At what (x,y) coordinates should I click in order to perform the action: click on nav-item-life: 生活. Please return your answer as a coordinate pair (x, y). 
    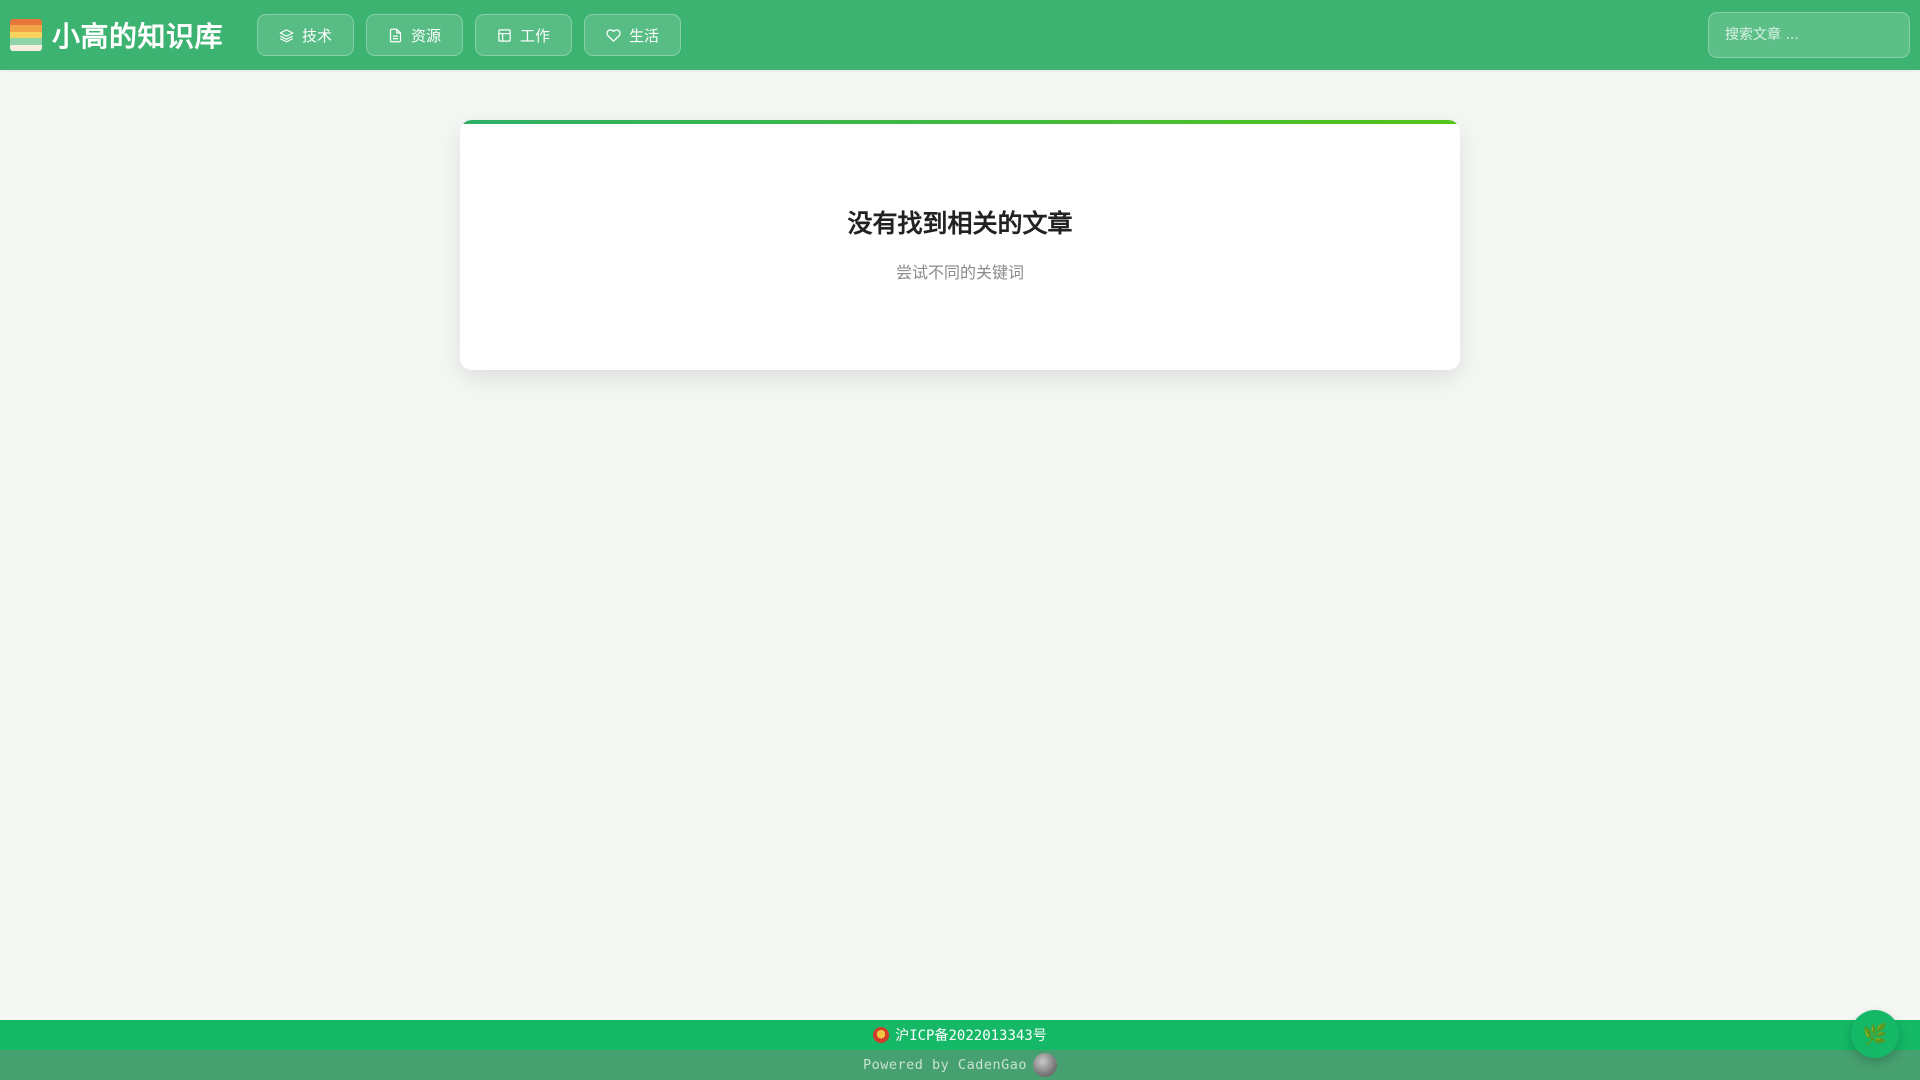
    Looking at the image, I should click on (633, 35).